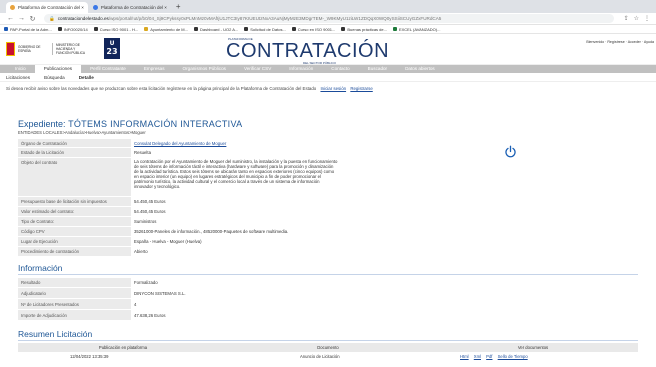 The width and height of the screenshot is (656, 367). Describe the element at coordinates (361, 88) in the screenshot. I see `register-link: Registrarse` at that location.